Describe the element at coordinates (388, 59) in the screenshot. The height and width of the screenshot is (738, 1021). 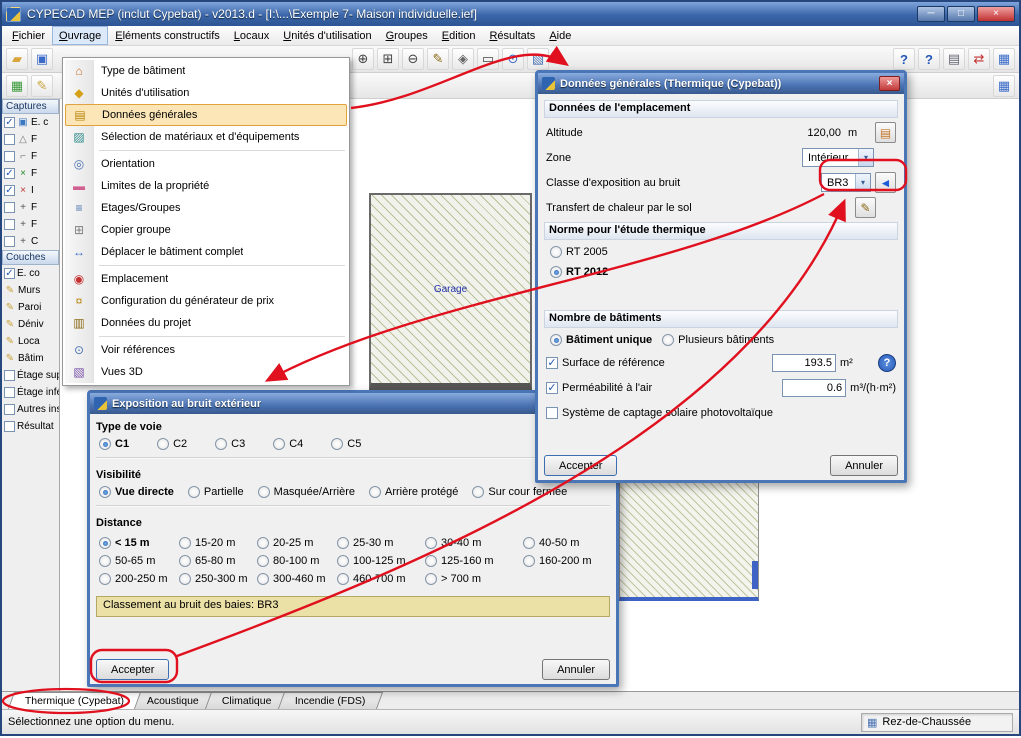
I see `zoom-window-icon: ⊞` at that location.